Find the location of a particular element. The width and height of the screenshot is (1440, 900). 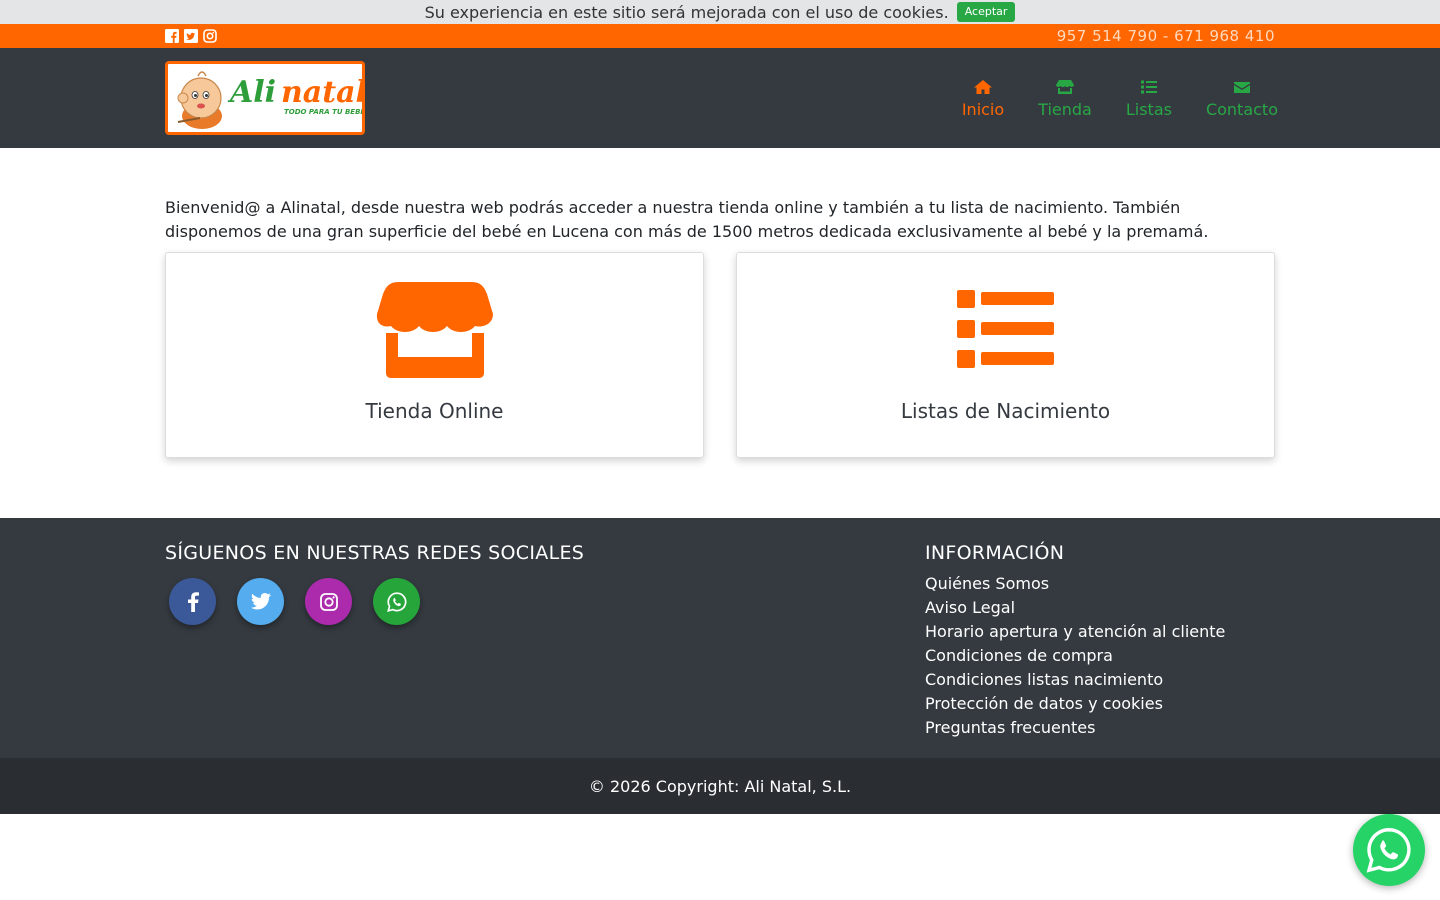

facebook-button is located at coordinates (192, 601).